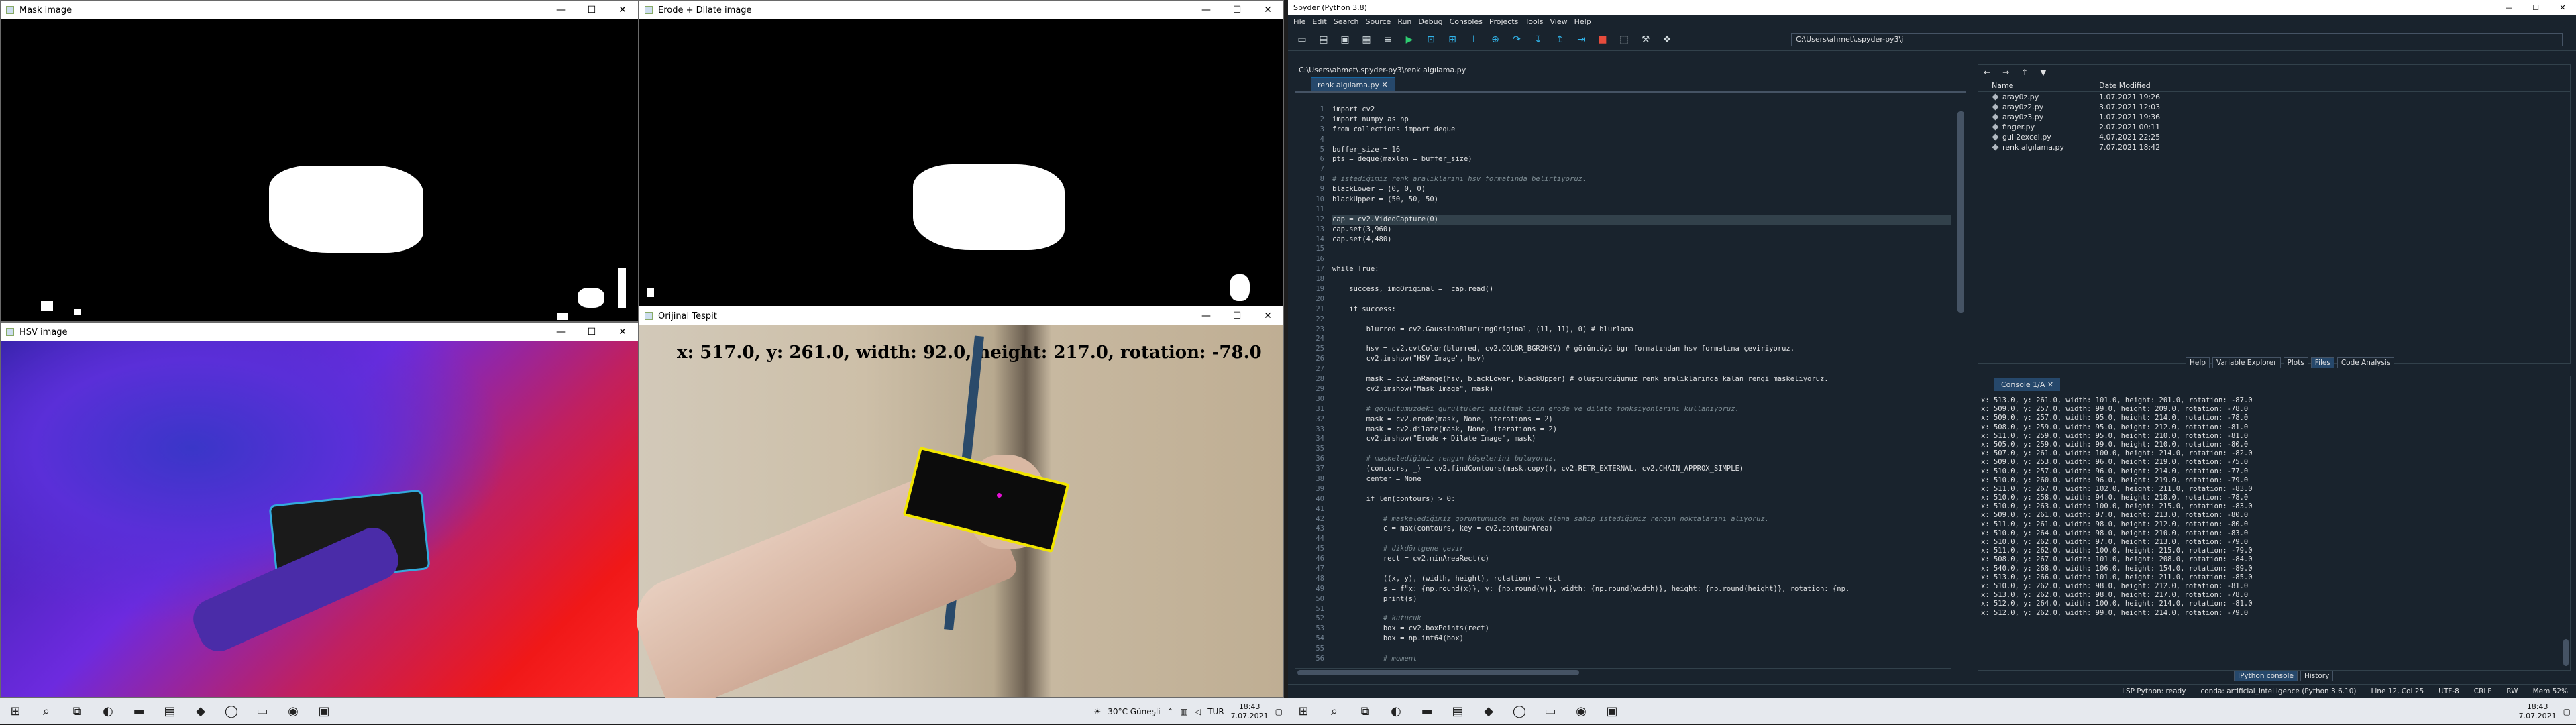 The height and width of the screenshot is (725, 2576). What do you see at coordinates (1334, 711) in the screenshot?
I see `search-icon: ⌕` at bounding box center [1334, 711].